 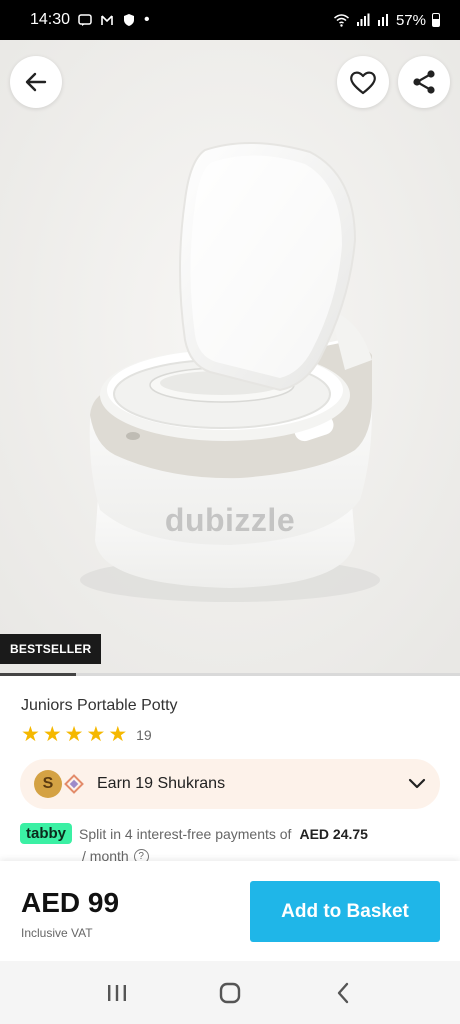 What do you see at coordinates (51, 649) in the screenshot?
I see `bestseller-badge: BESTSELLER` at bounding box center [51, 649].